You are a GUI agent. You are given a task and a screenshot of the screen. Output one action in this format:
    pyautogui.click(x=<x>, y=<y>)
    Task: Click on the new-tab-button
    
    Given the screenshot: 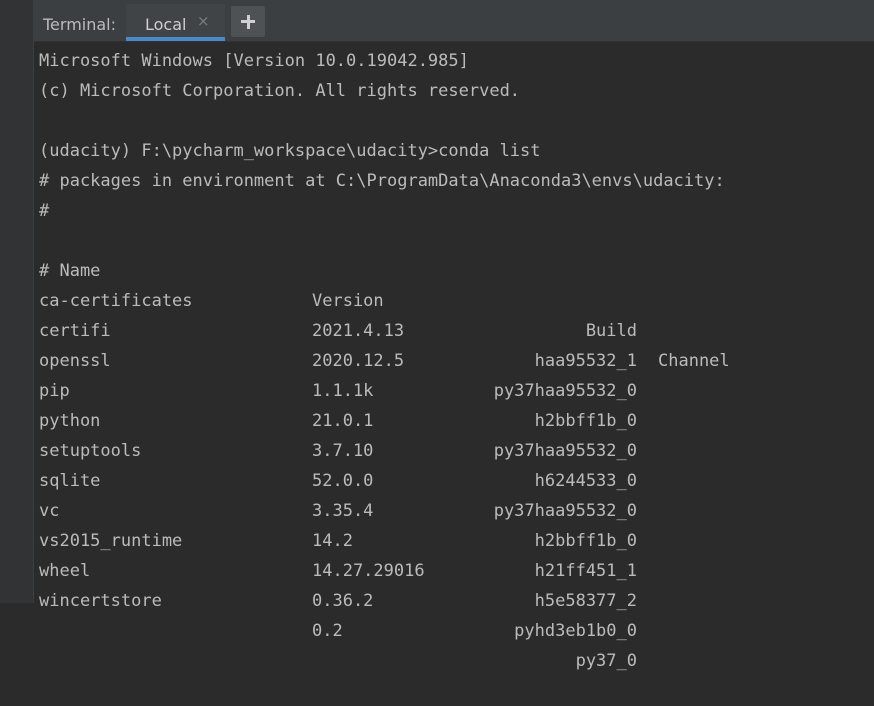 What is the action you would take?
    pyautogui.click(x=248, y=21)
    